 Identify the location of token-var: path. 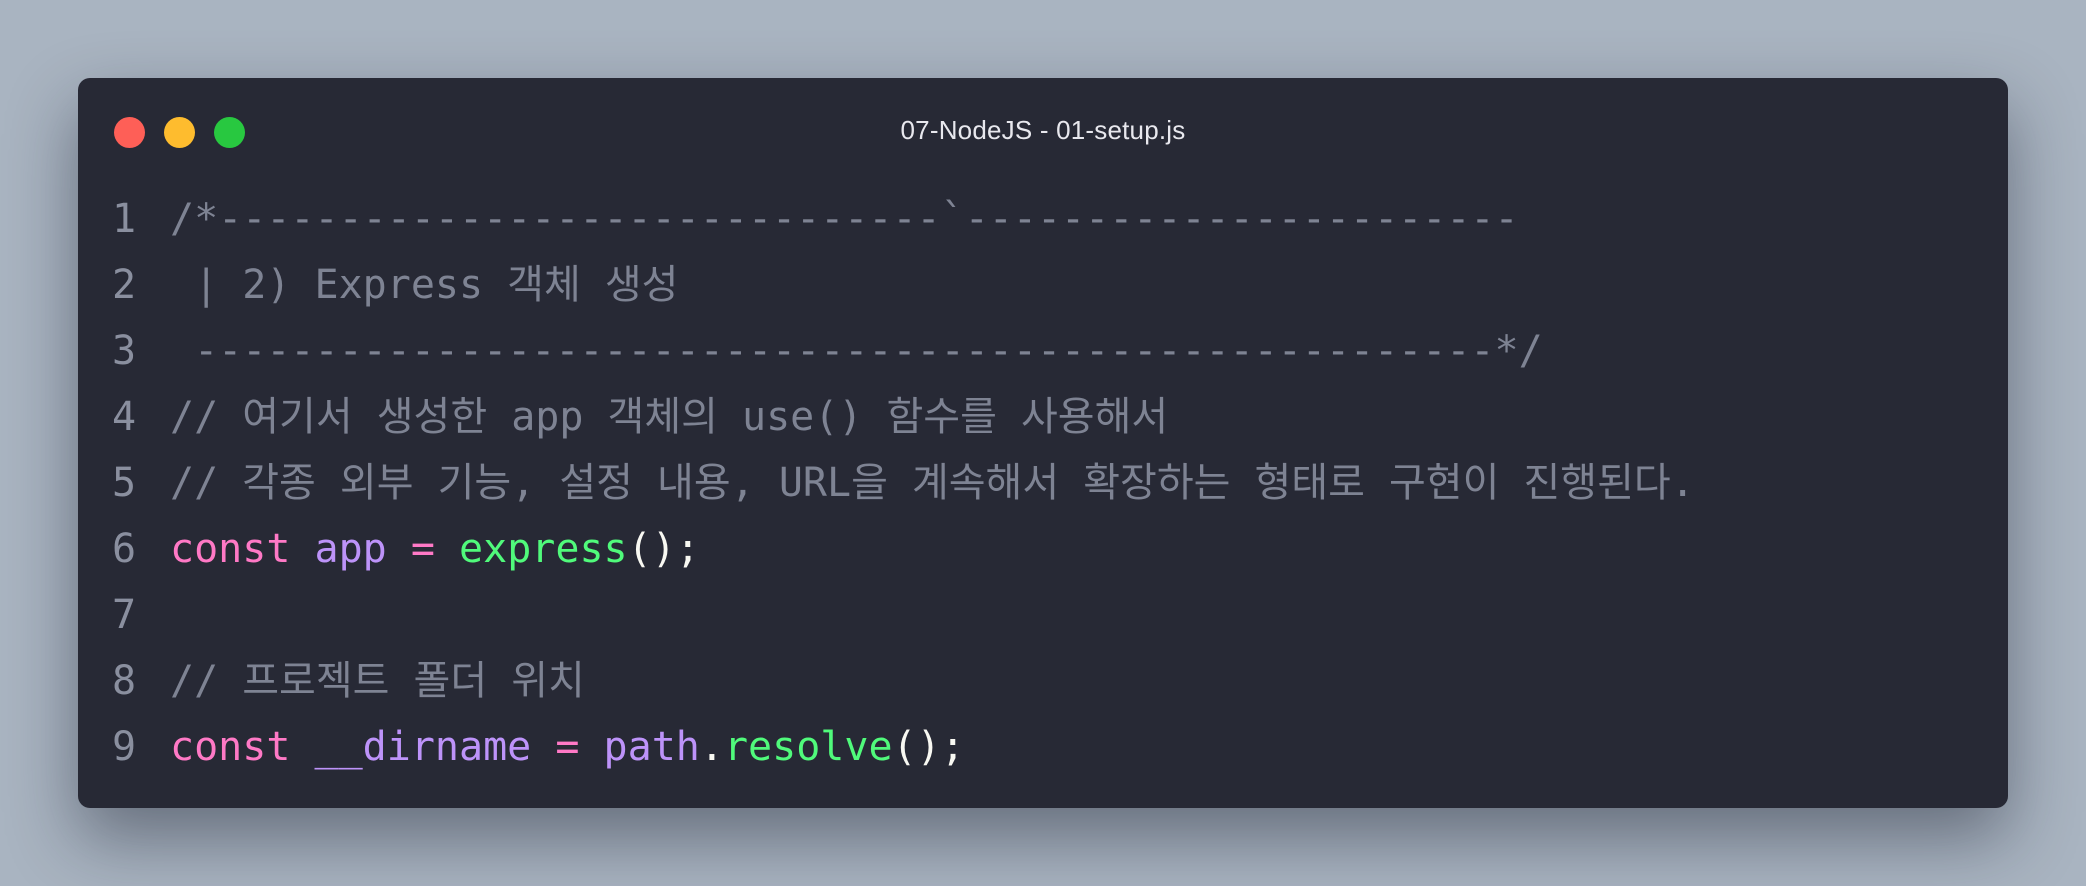
(651, 747).